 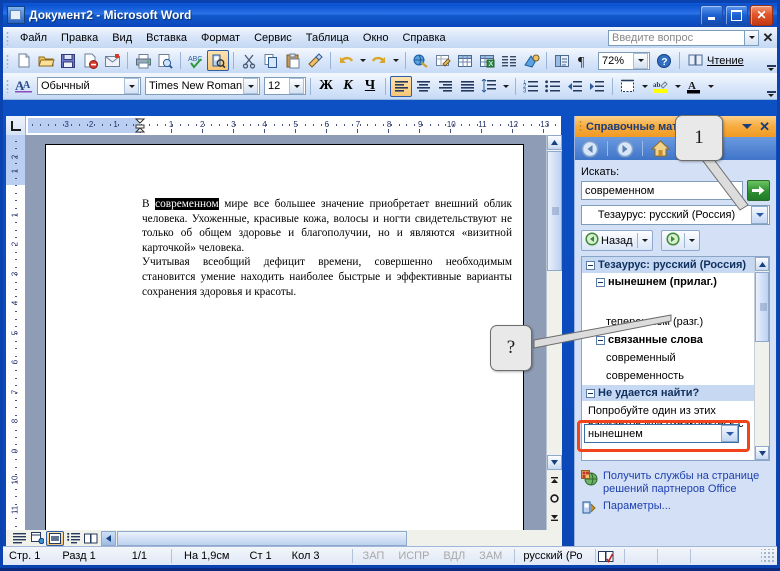 What do you see at coordinates (19, 538) in the screenshot?
I see `normal-view-icon` at bounding box center [19, 538].